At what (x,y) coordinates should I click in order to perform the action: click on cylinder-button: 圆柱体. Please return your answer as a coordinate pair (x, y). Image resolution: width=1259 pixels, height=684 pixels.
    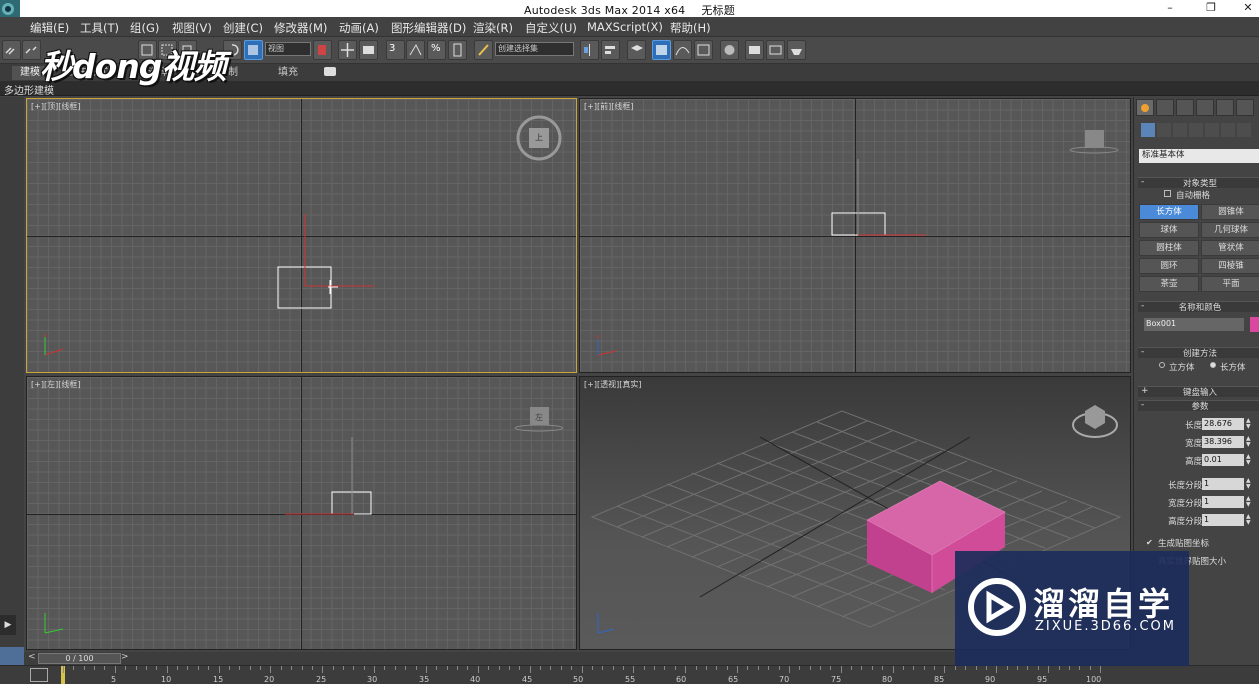
    Looking at the image, I should click on (1169, 248).